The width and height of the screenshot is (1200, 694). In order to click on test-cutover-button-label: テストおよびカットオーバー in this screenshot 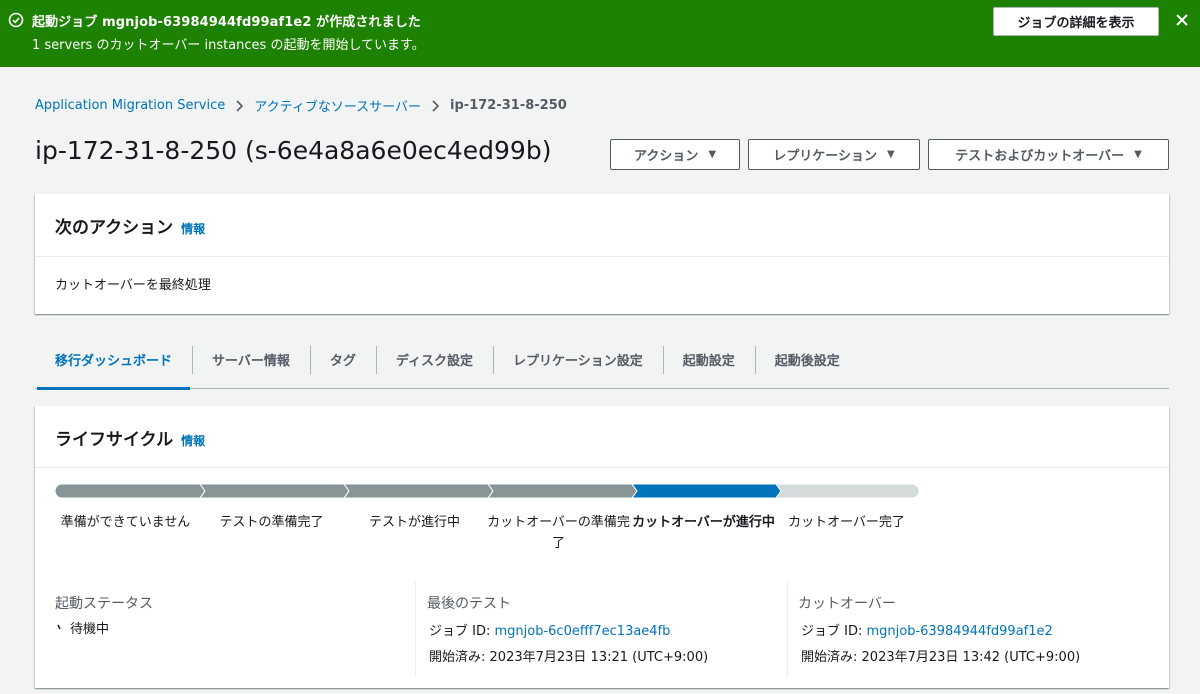, I will do `click(1040, 156)`.